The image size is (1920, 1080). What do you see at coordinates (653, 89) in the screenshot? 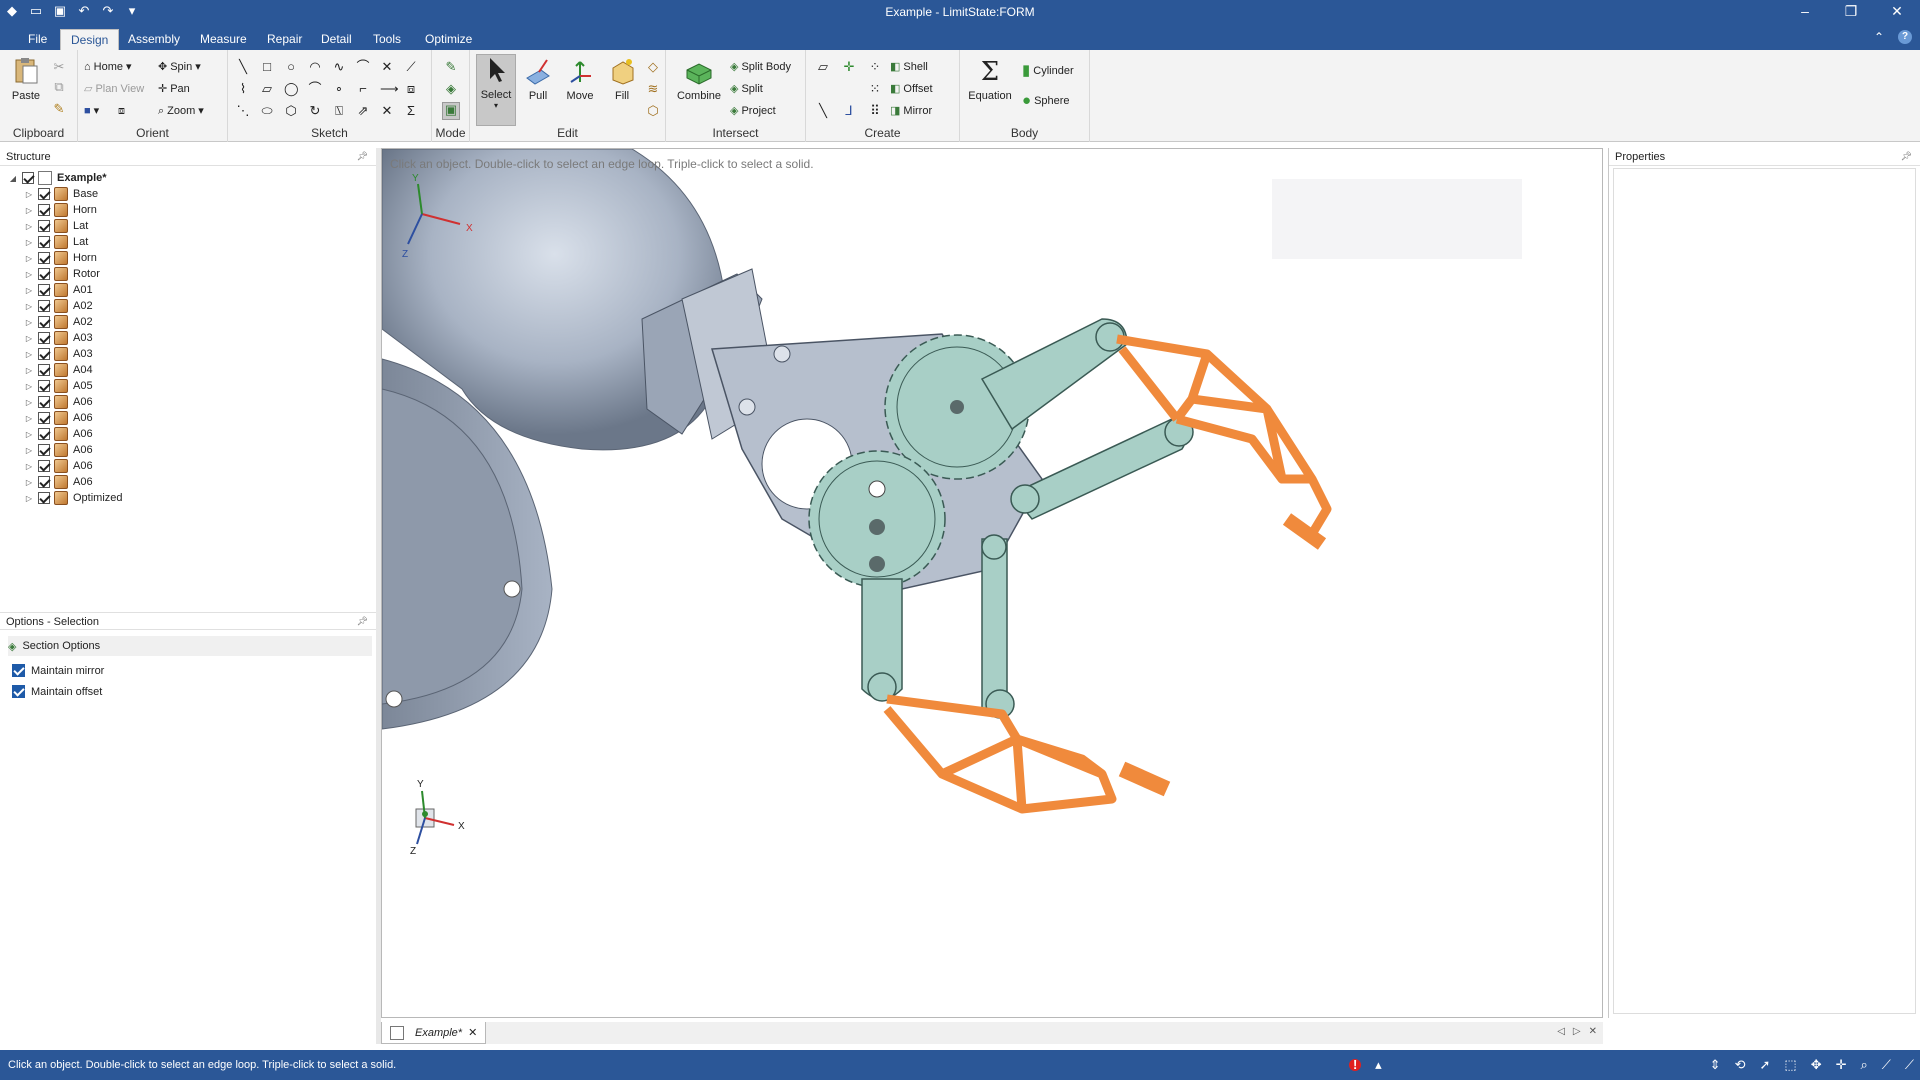
I see `edit-extra-icon-2: ≋` at bounding box center [653, 89].